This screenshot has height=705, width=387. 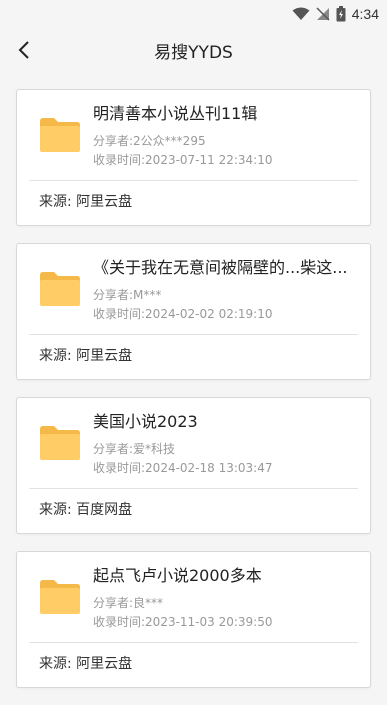 I want to click on no-signal-icon, so click(x=323, y=14).